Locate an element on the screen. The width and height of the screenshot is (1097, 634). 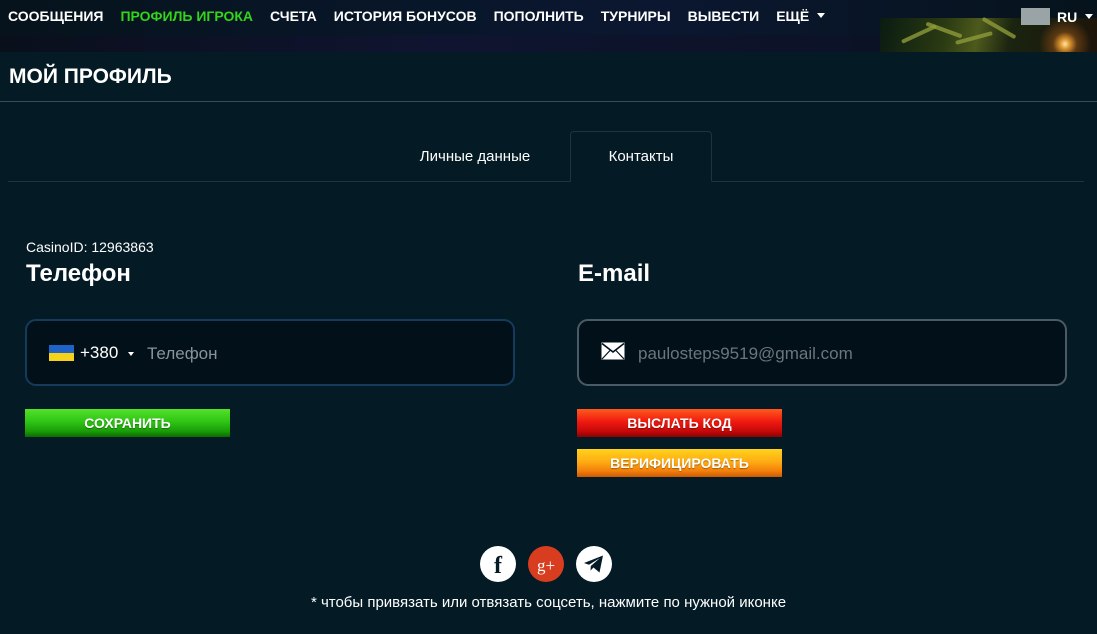
ua-flag-icon is located at coordinates (61, 353).